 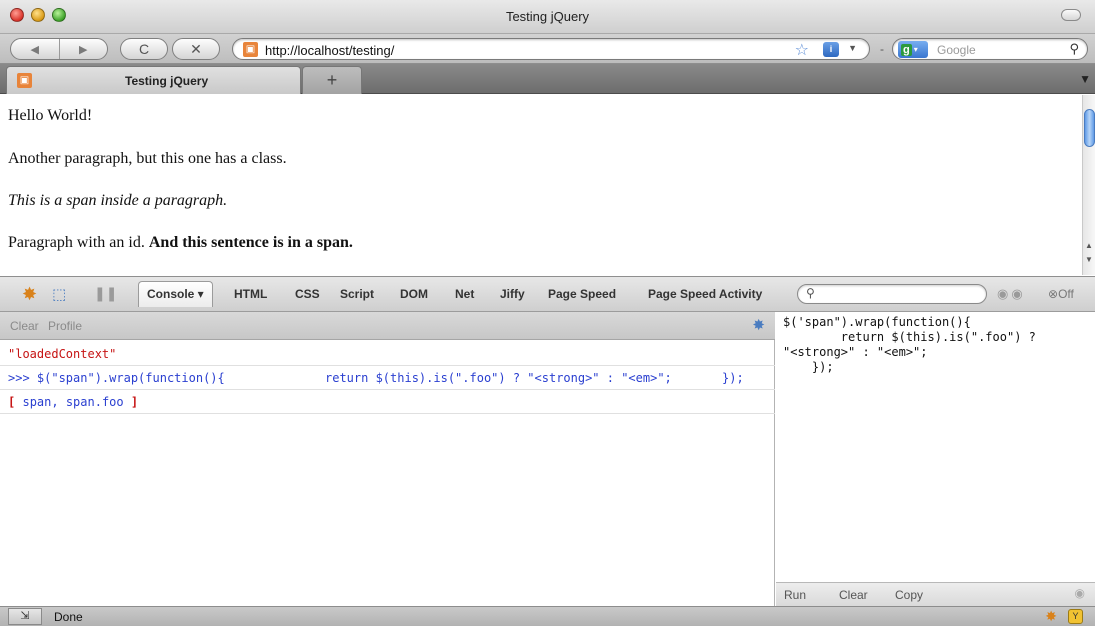 I want to click on command-text-part3: });, so click(x=733, y=378).